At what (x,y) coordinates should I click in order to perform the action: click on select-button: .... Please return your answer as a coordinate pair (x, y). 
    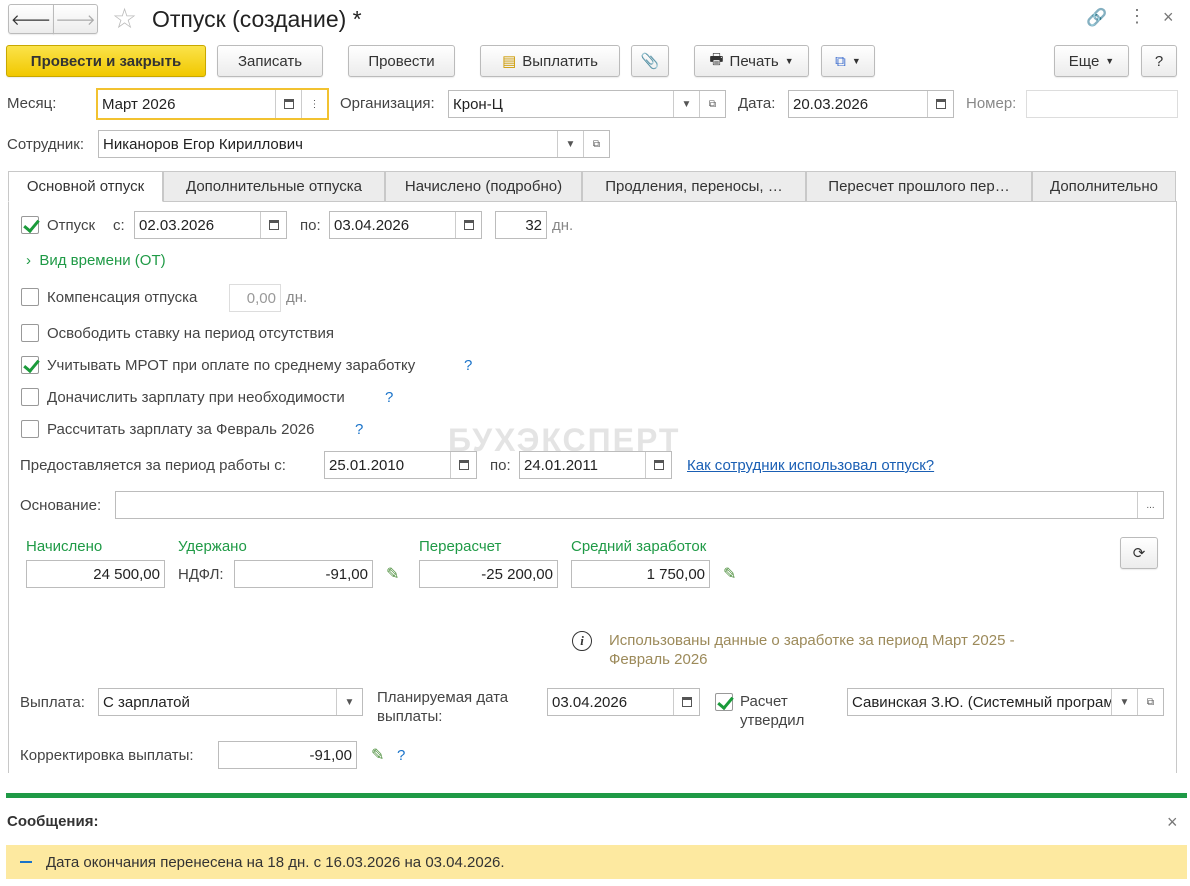
    Looking at the image, I should click on (1150, 505).